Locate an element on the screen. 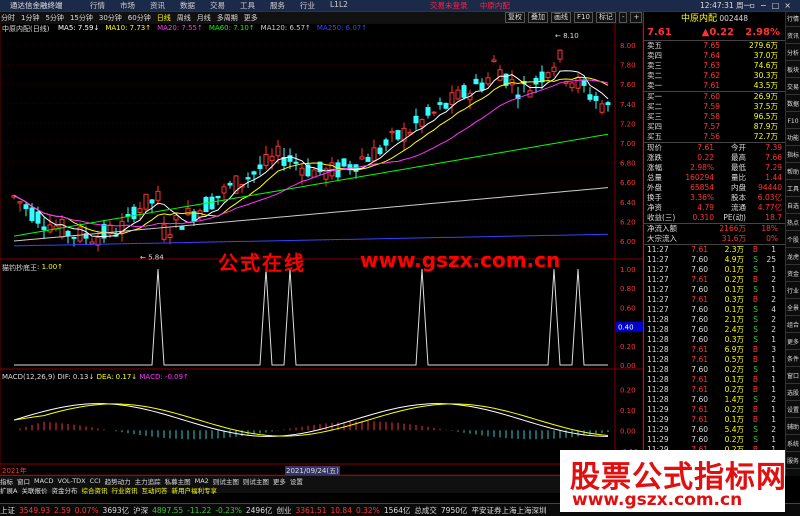  status-item: 10.84 is located at coordinates (341, 510).